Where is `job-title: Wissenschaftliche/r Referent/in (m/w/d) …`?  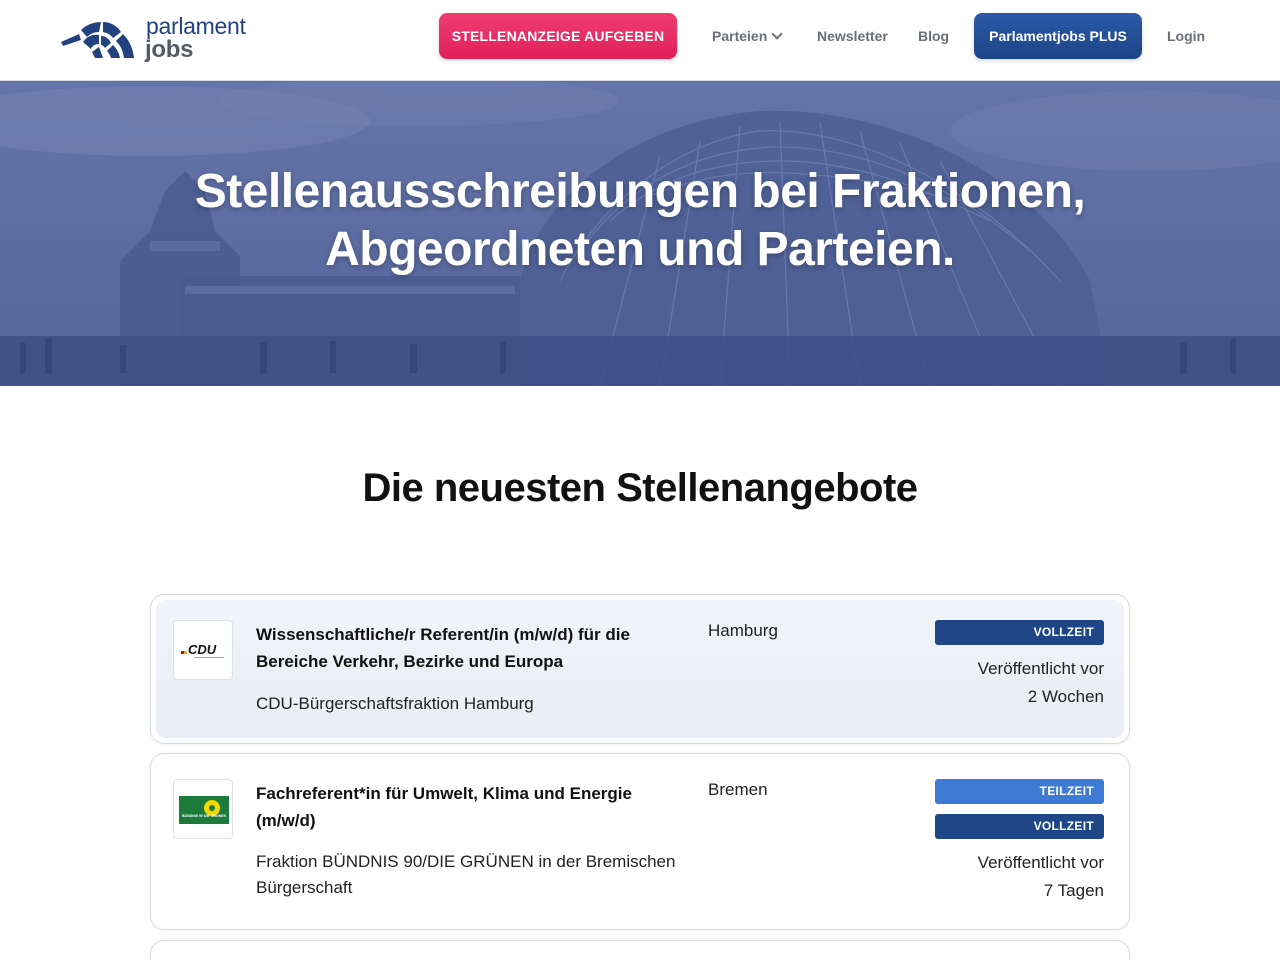
job-title: Wissenschaftliche/r Referent/in (m/w/d) … is located at coordinates (466, 648).